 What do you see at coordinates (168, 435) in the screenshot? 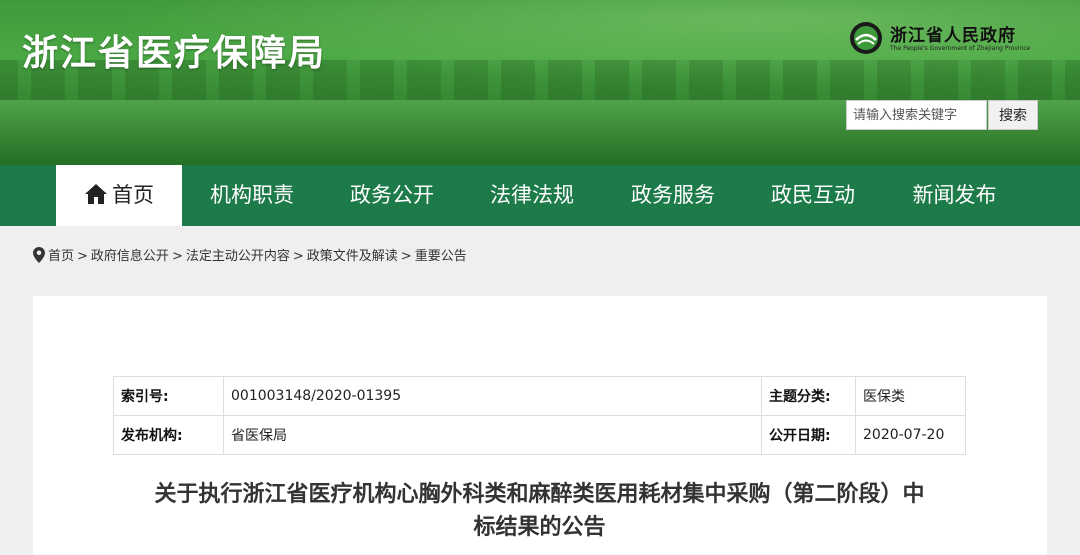
I see `publisher-label: 发布机构:` at bounding box center [168, 435].